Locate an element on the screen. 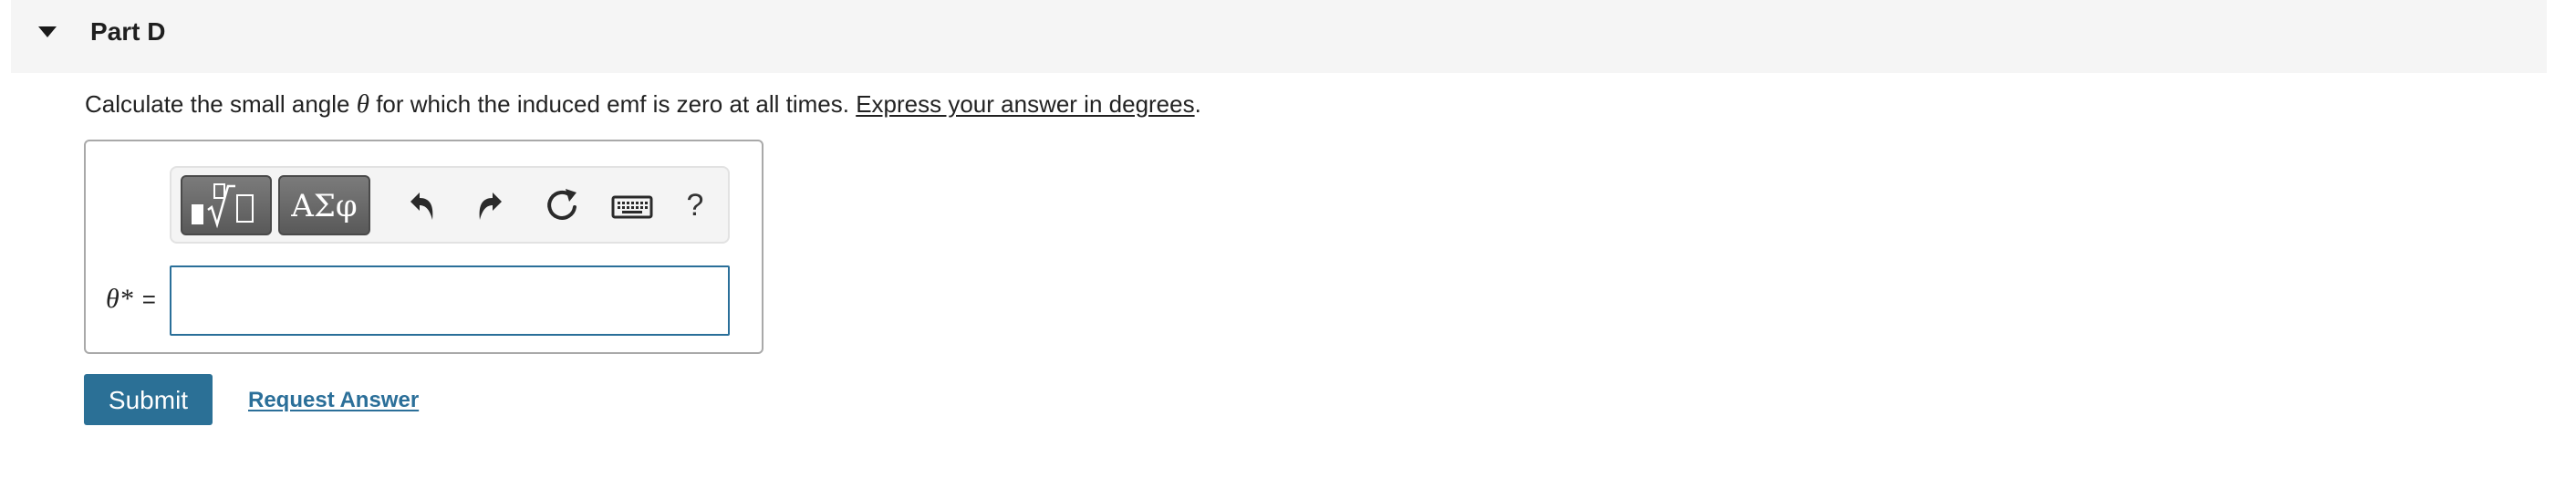 The height and width of the screenshot is (489, 2576). greek-symbols-button: ΑΣφ is located at coordinates (324, 205).